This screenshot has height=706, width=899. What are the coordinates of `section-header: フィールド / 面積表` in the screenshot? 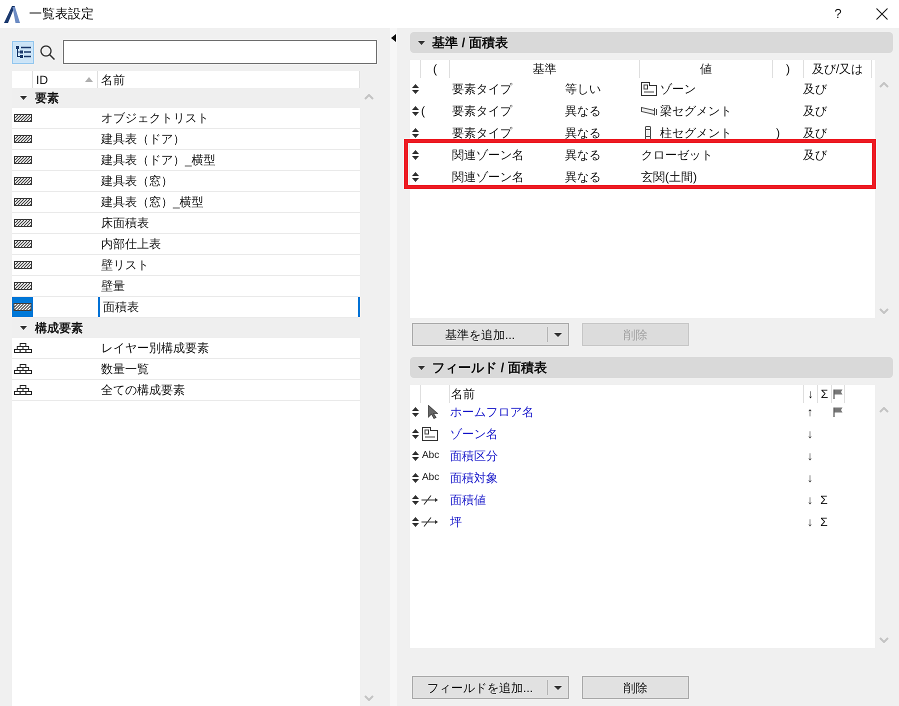 It's located at (651, 367).